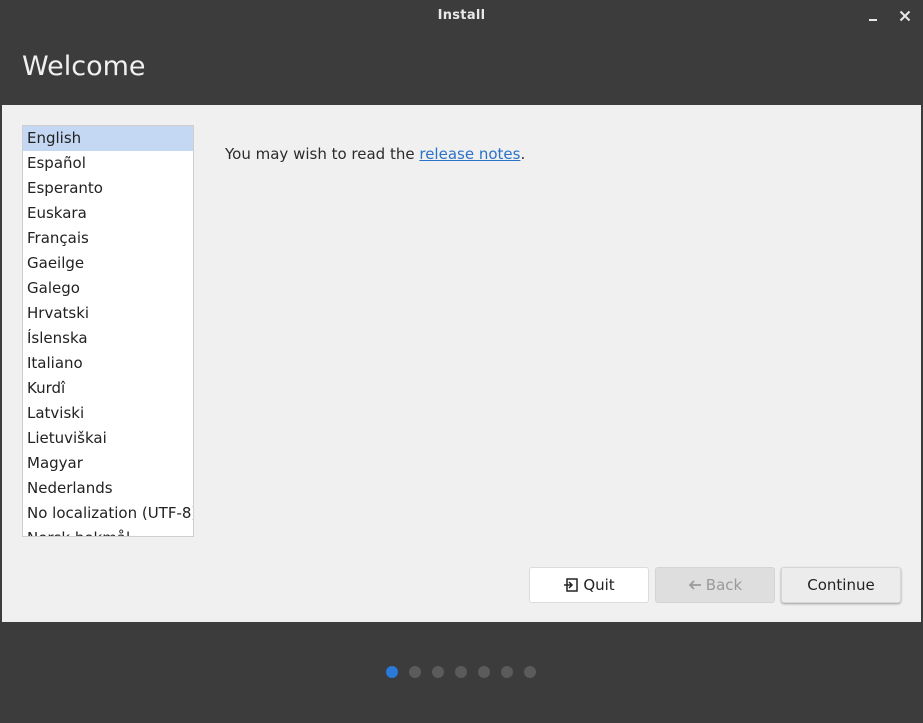  I want to click on step-indicator, so click(461, 672).